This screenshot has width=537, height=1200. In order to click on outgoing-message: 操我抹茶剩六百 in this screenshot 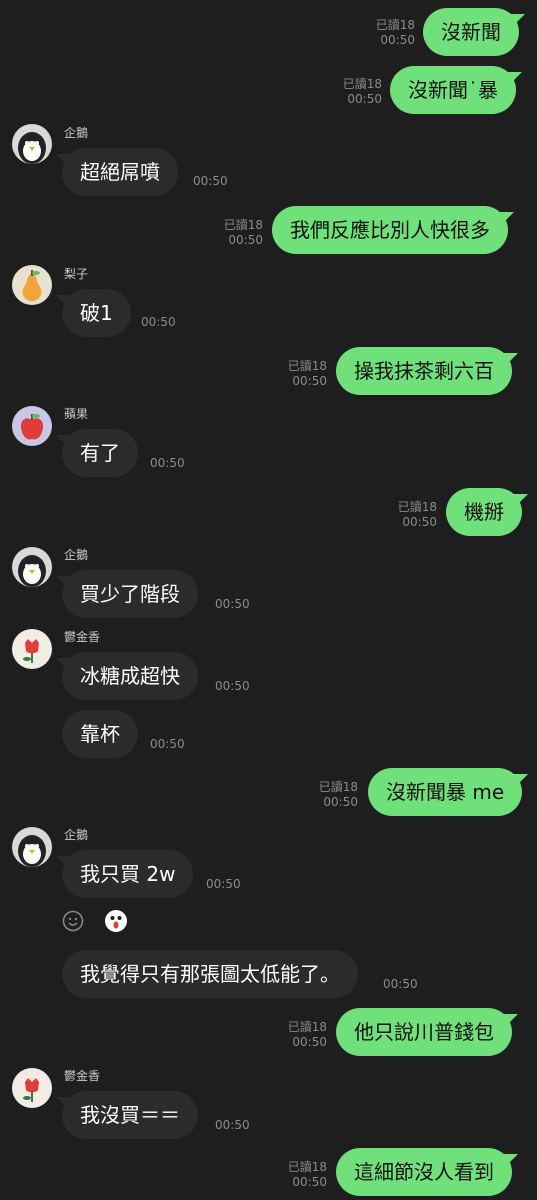, I will do `click(424, 371)`.